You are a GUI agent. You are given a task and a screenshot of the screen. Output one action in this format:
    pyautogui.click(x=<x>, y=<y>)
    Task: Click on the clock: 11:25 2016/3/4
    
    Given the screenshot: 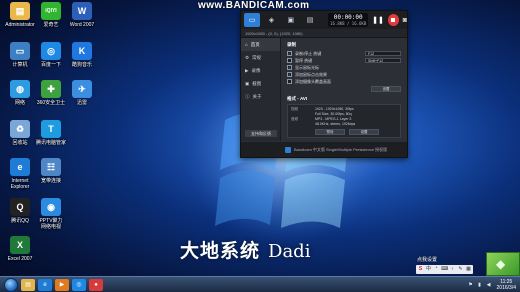 What is the action you would take?
    pyautogui.click(x=506, y=285)
    